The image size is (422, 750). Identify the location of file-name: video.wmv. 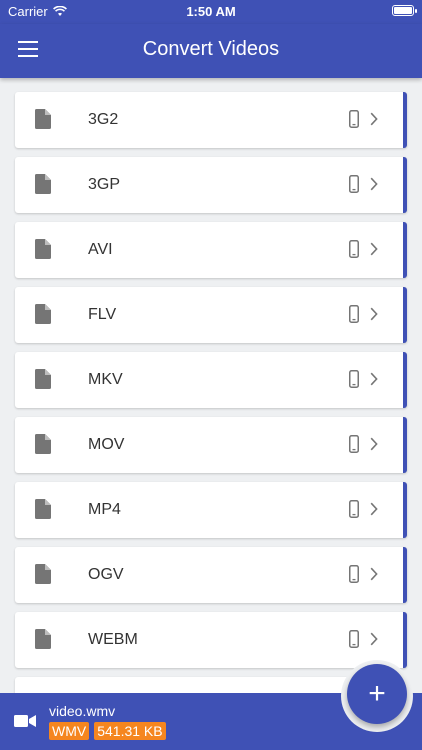
(82, 711).